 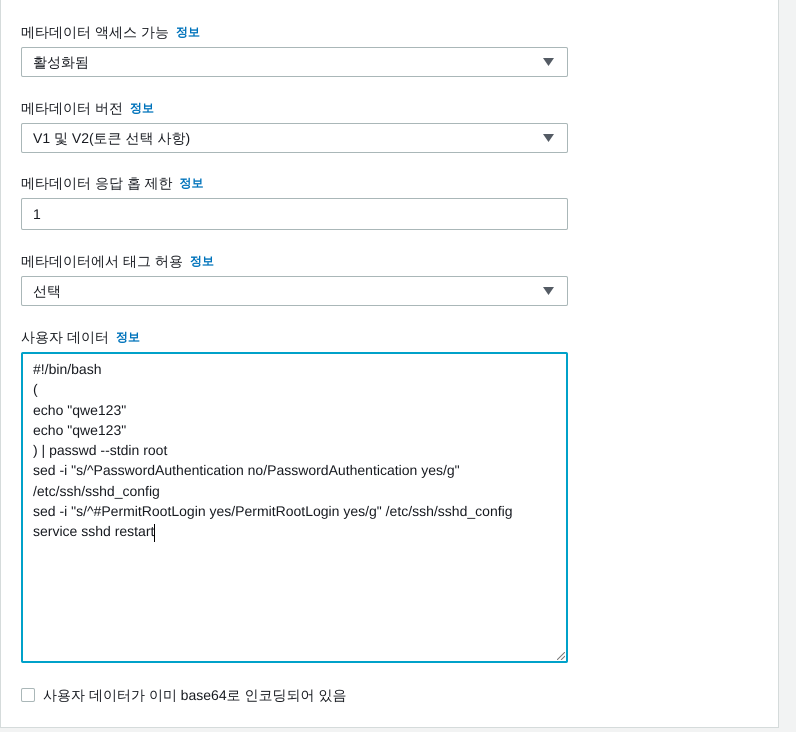 What do you see at coordinates (102, 261) in the screenshot?
I see `field-label: 메타데이터에서 태그 허용` at bounding box center [102, 261].